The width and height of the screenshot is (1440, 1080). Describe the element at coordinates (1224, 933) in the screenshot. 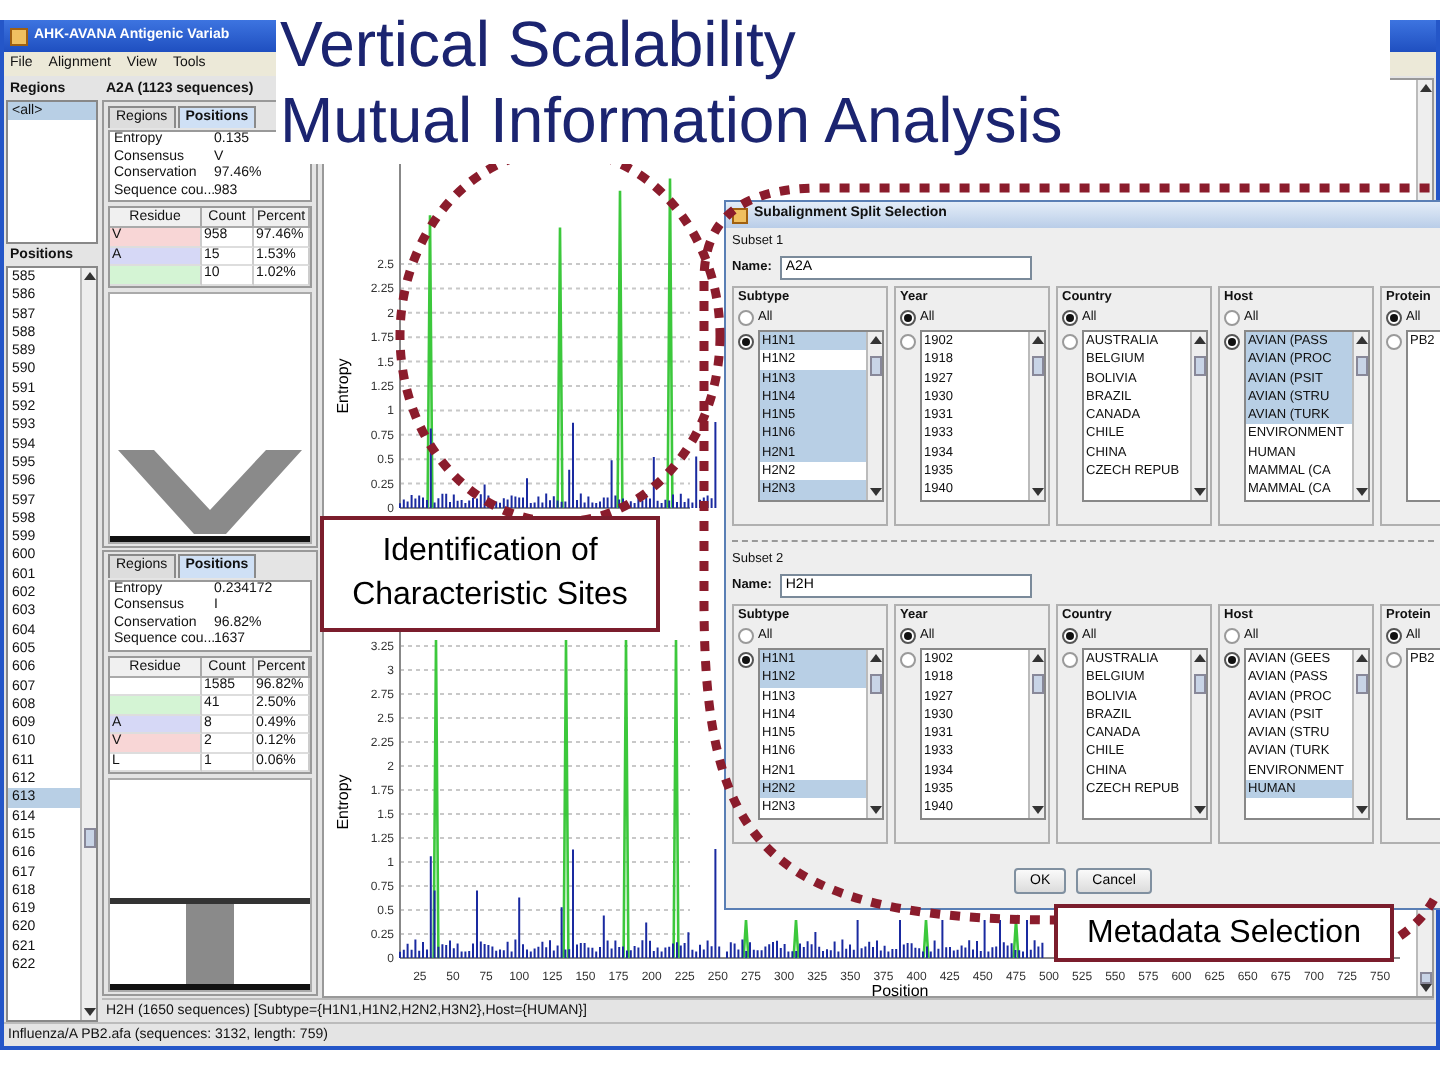

I see `callout-text: Metadata Selection` at that location.